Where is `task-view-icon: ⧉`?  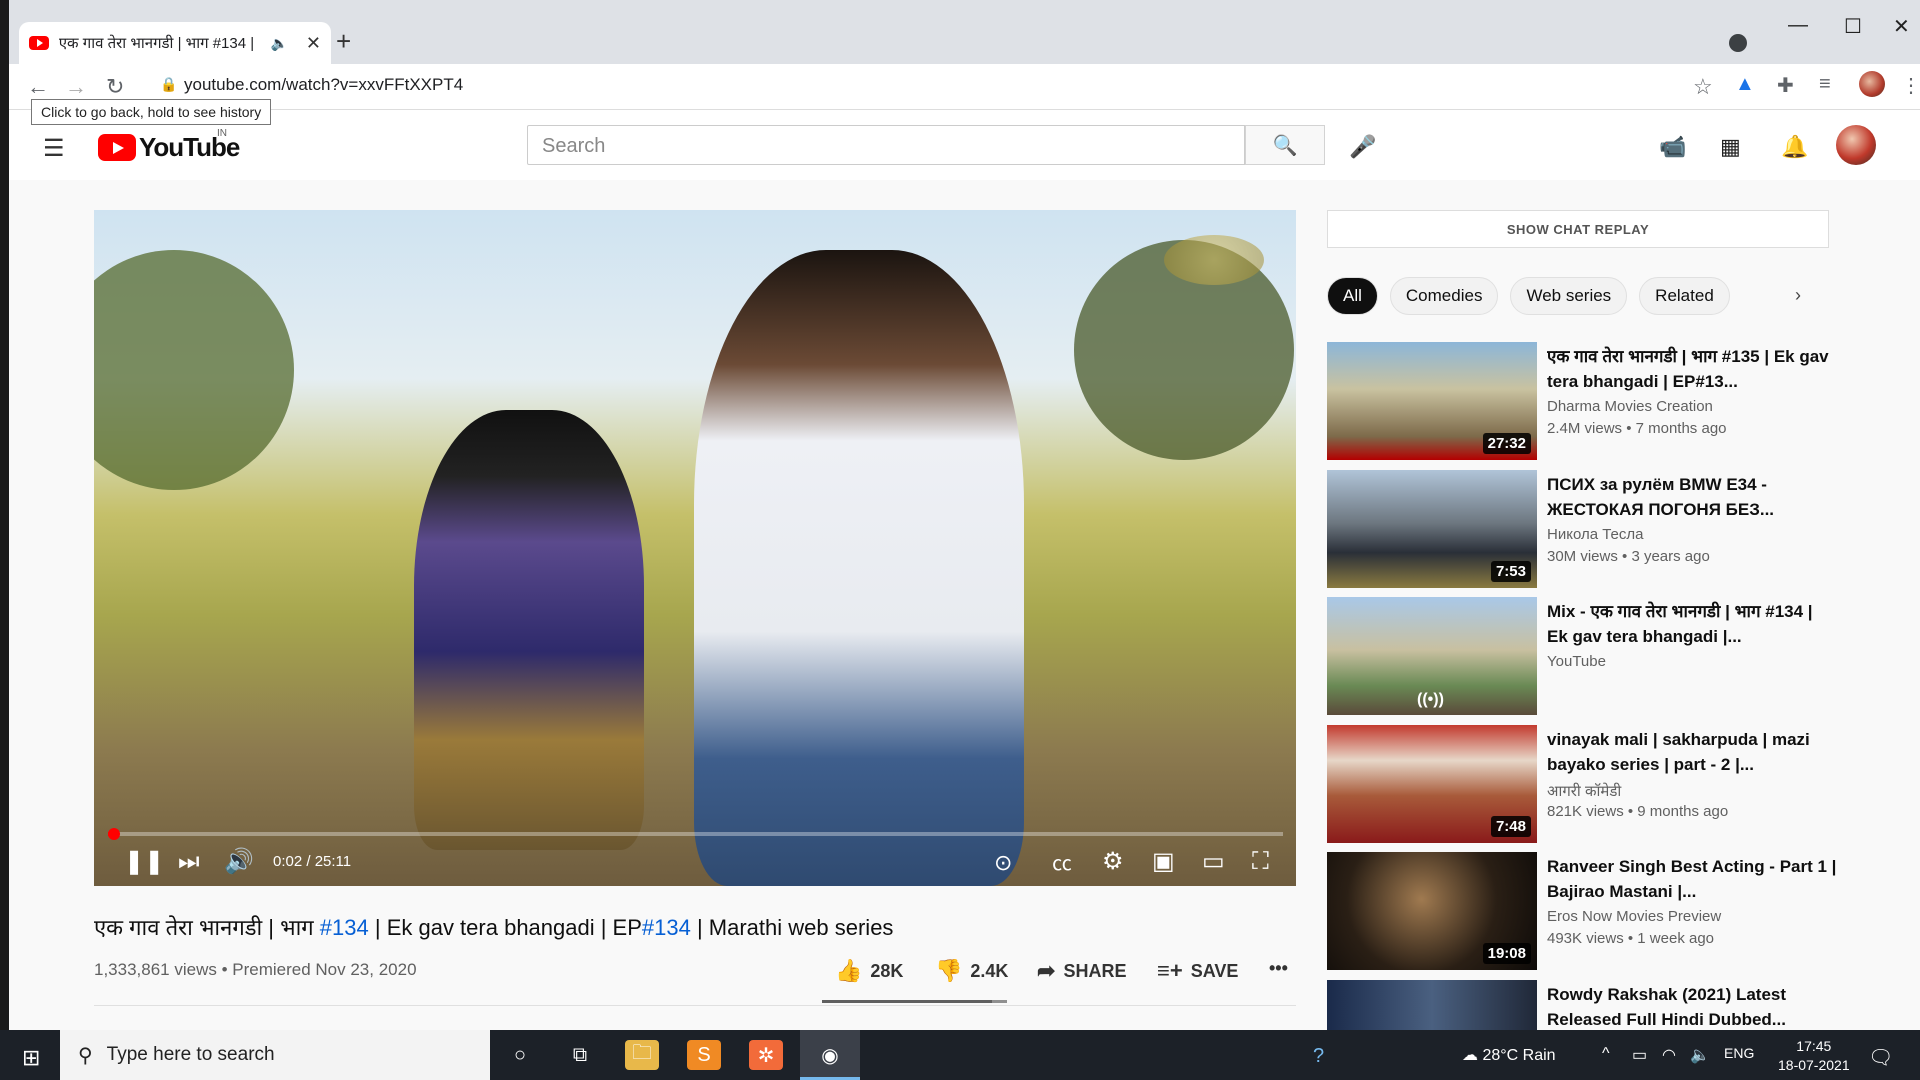
task-view-icon: ⧉ is located at coordinates (580, 1055).